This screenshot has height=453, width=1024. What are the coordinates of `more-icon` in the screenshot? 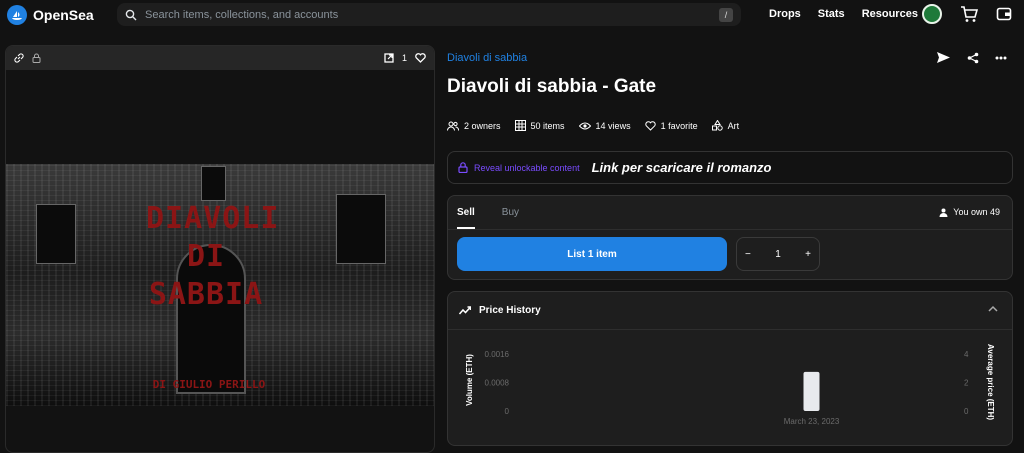 It's located at (1001, 58).